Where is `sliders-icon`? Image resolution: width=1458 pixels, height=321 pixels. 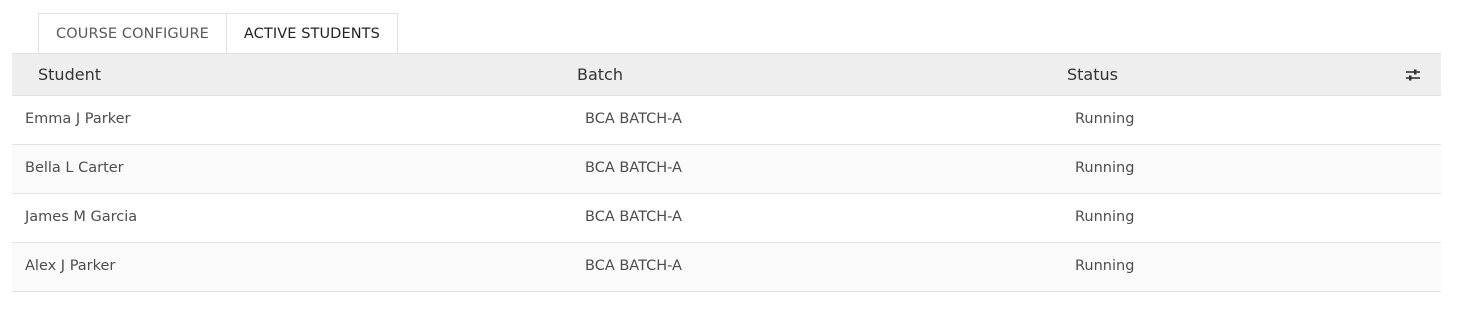 sliders-icon is located at coordinates (1413, 75).